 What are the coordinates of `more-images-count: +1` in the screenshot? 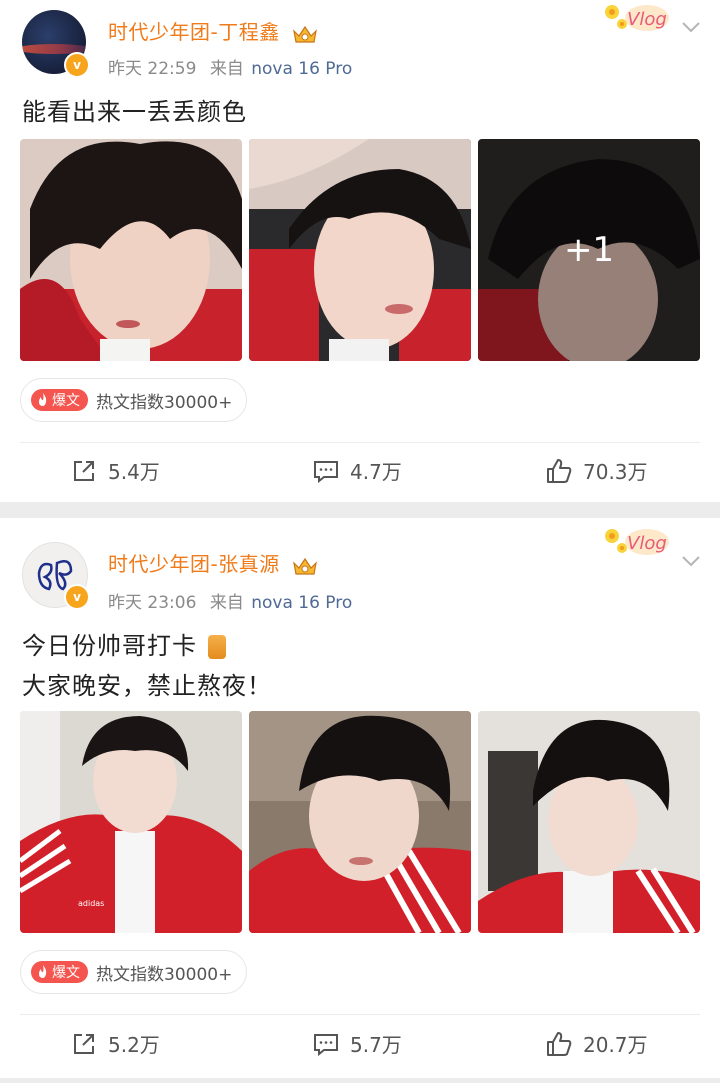 It's located at (589, 250).